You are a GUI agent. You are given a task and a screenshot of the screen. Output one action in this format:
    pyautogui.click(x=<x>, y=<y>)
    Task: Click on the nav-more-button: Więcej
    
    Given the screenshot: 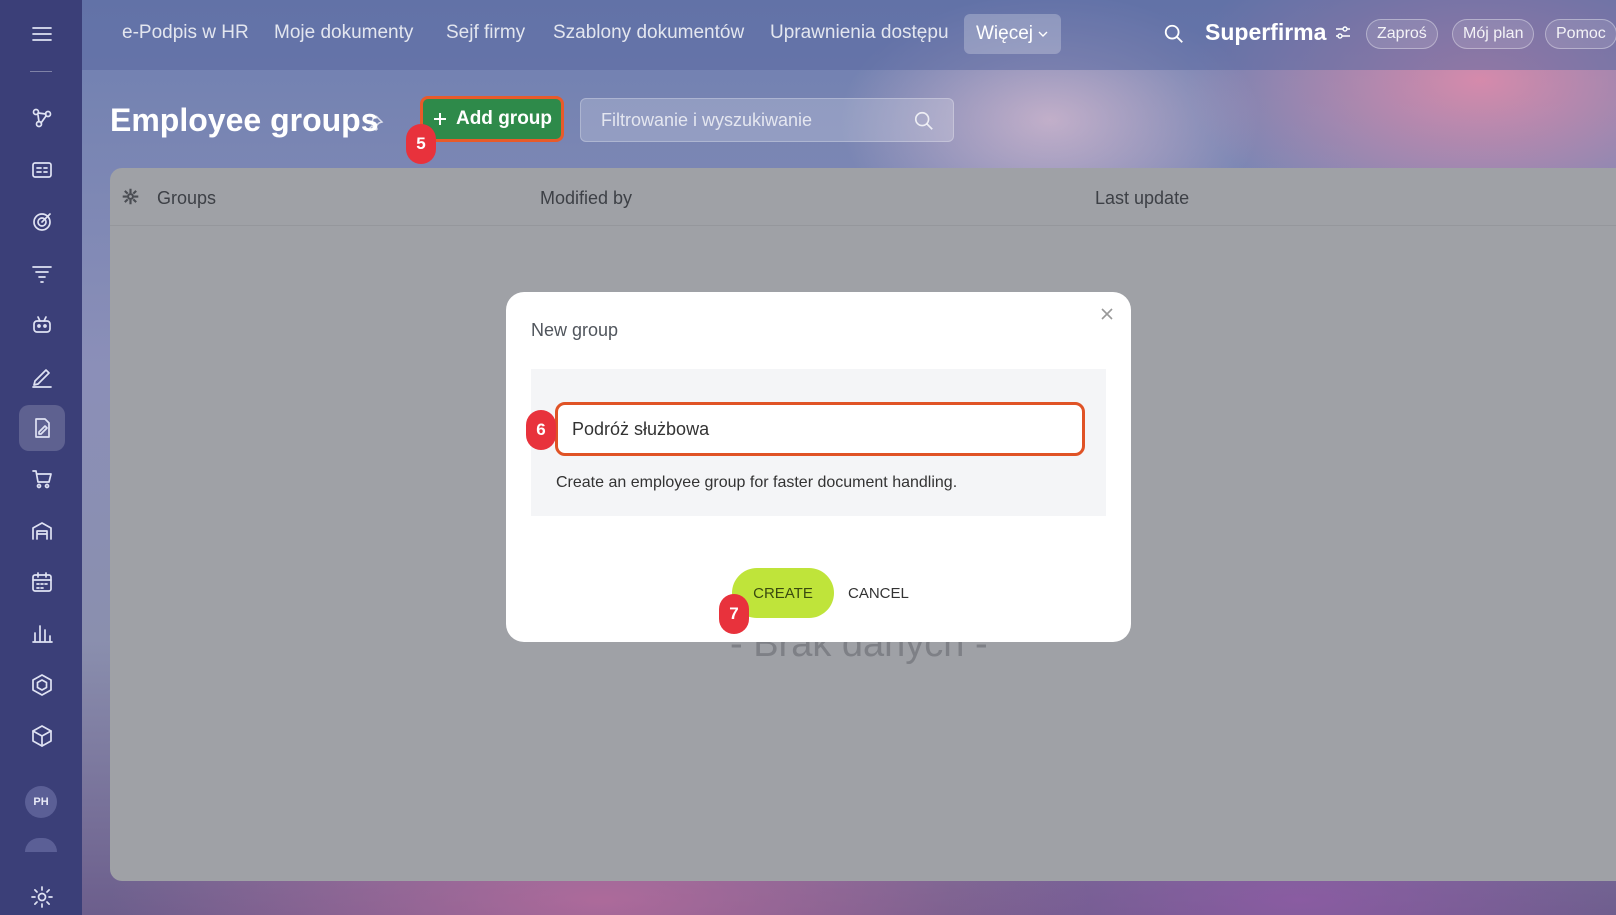 What is the action you would take?
    pyautogui.click(x=1012, y=34)
    